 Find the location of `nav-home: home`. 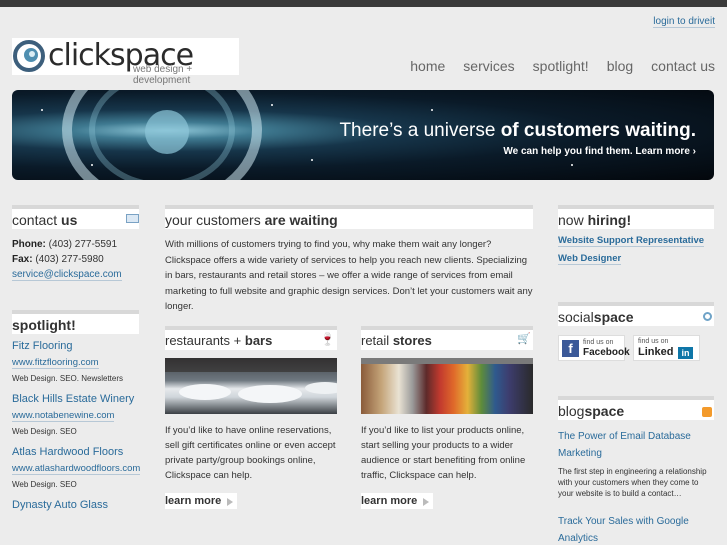

nav-home: home is located at coordinates (427, 66).